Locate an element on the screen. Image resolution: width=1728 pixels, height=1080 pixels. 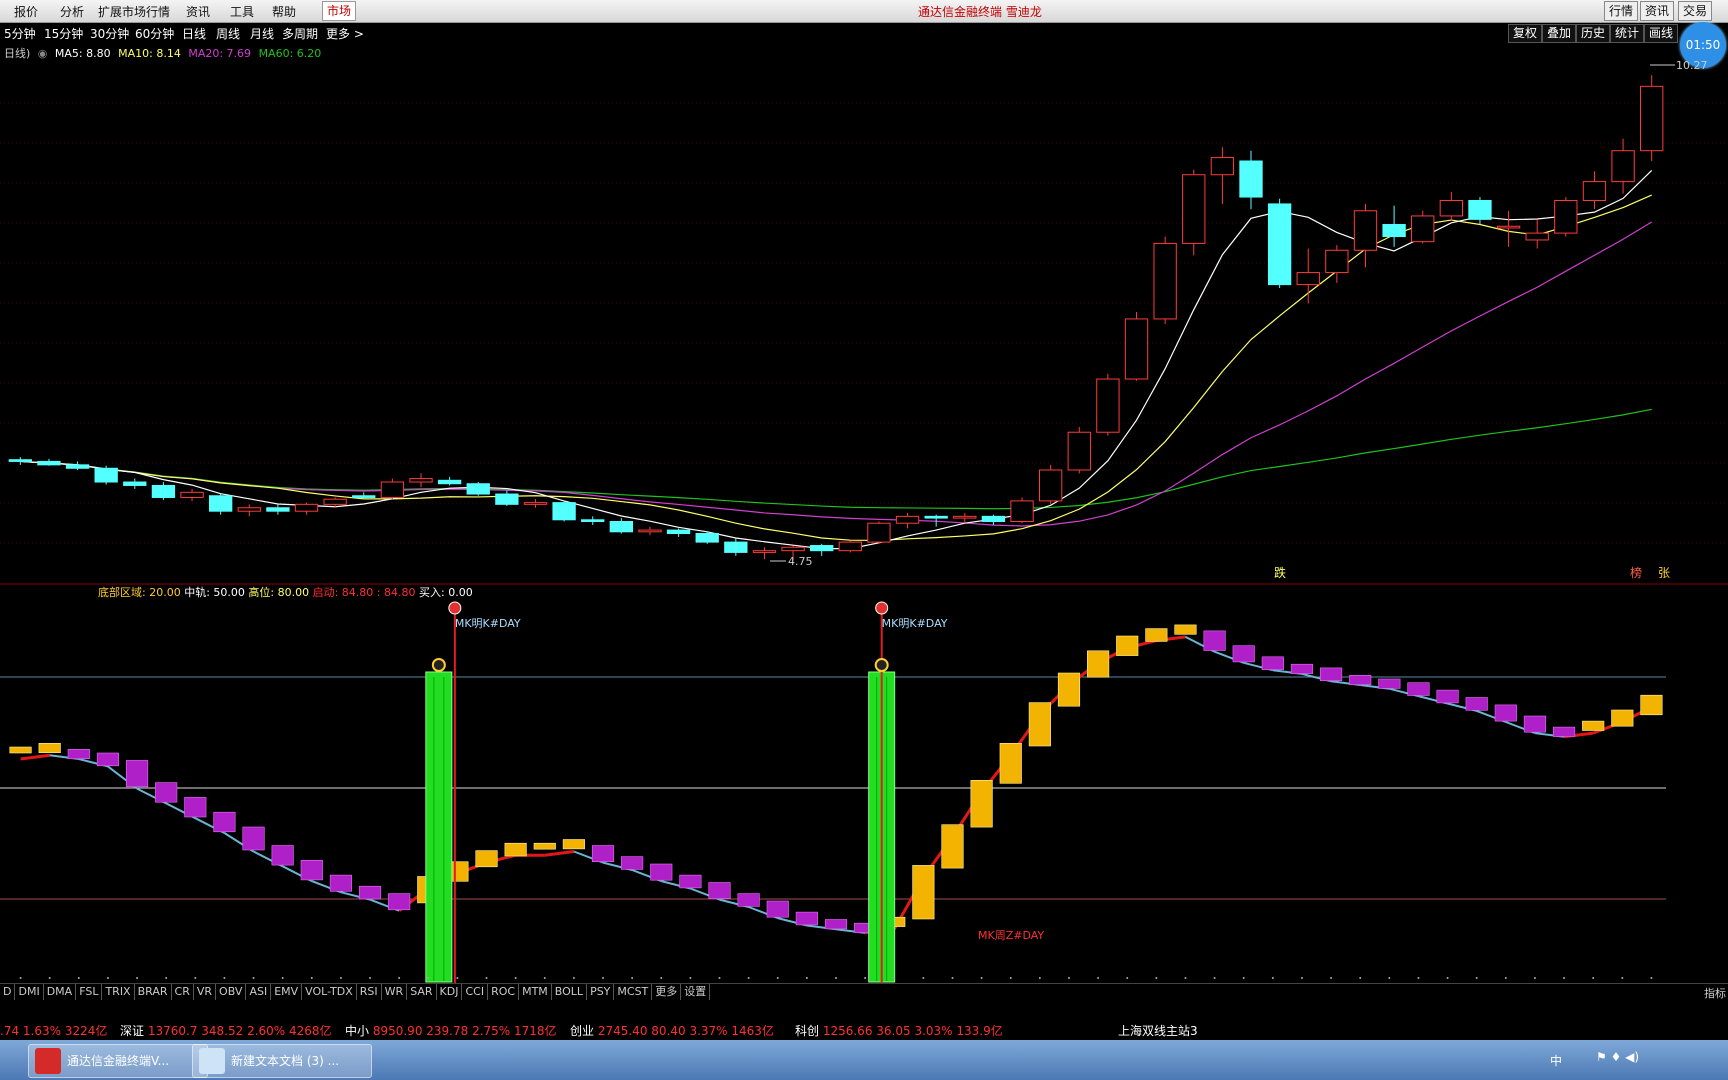
tab-mcst: MCST is located at coordinates (633, 992).